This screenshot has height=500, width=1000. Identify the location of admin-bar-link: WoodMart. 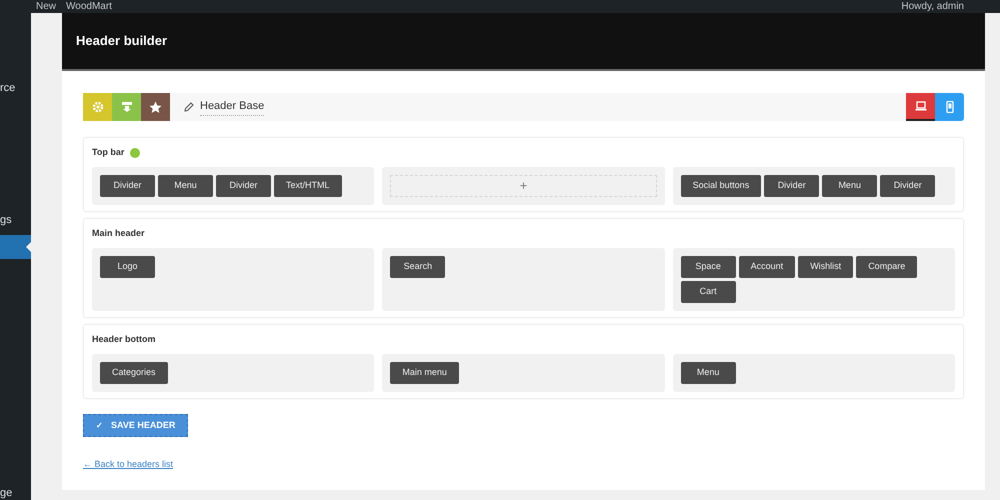
(89, 7).